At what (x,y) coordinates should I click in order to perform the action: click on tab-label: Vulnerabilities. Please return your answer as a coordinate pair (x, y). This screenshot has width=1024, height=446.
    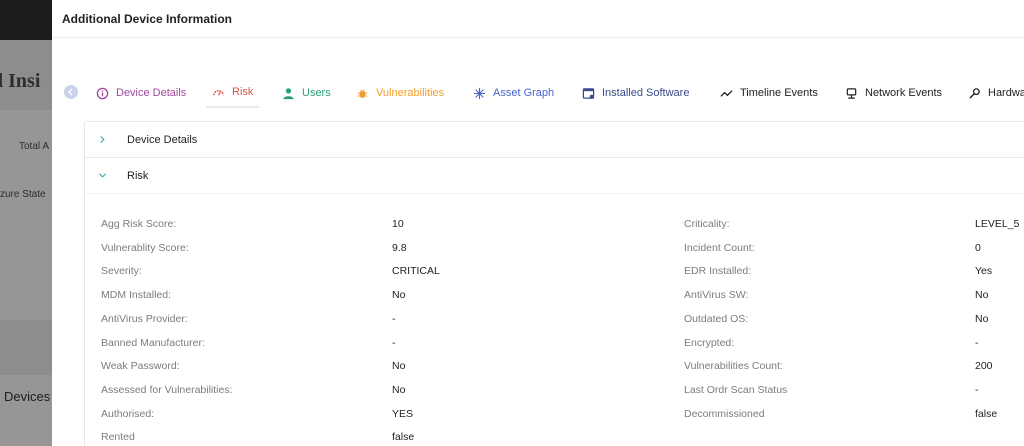
    Looking at the image, I should click on (410, 93).